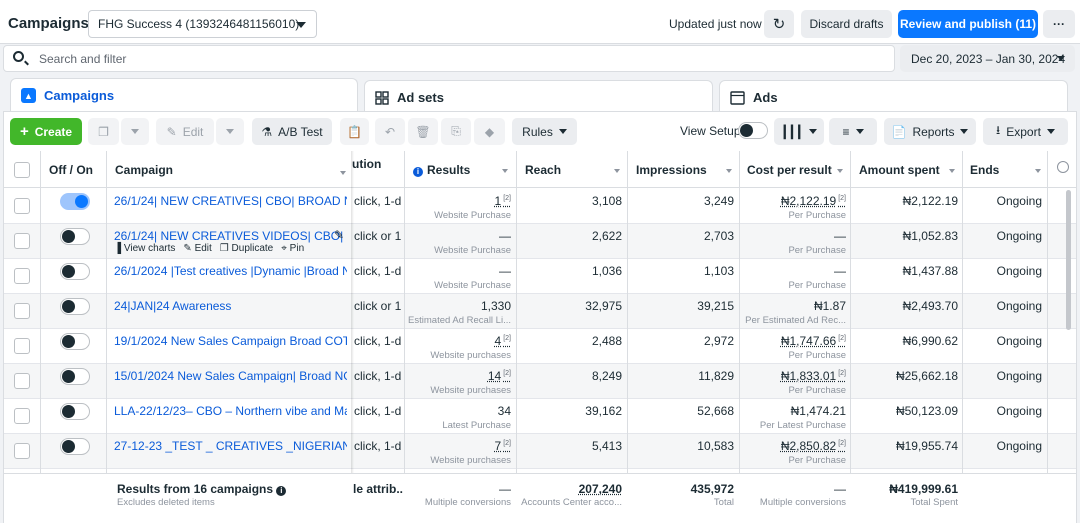 The width and height of the screenshot is (1080, 523). I want to click on col-reach: Reach, so click(543, 170).